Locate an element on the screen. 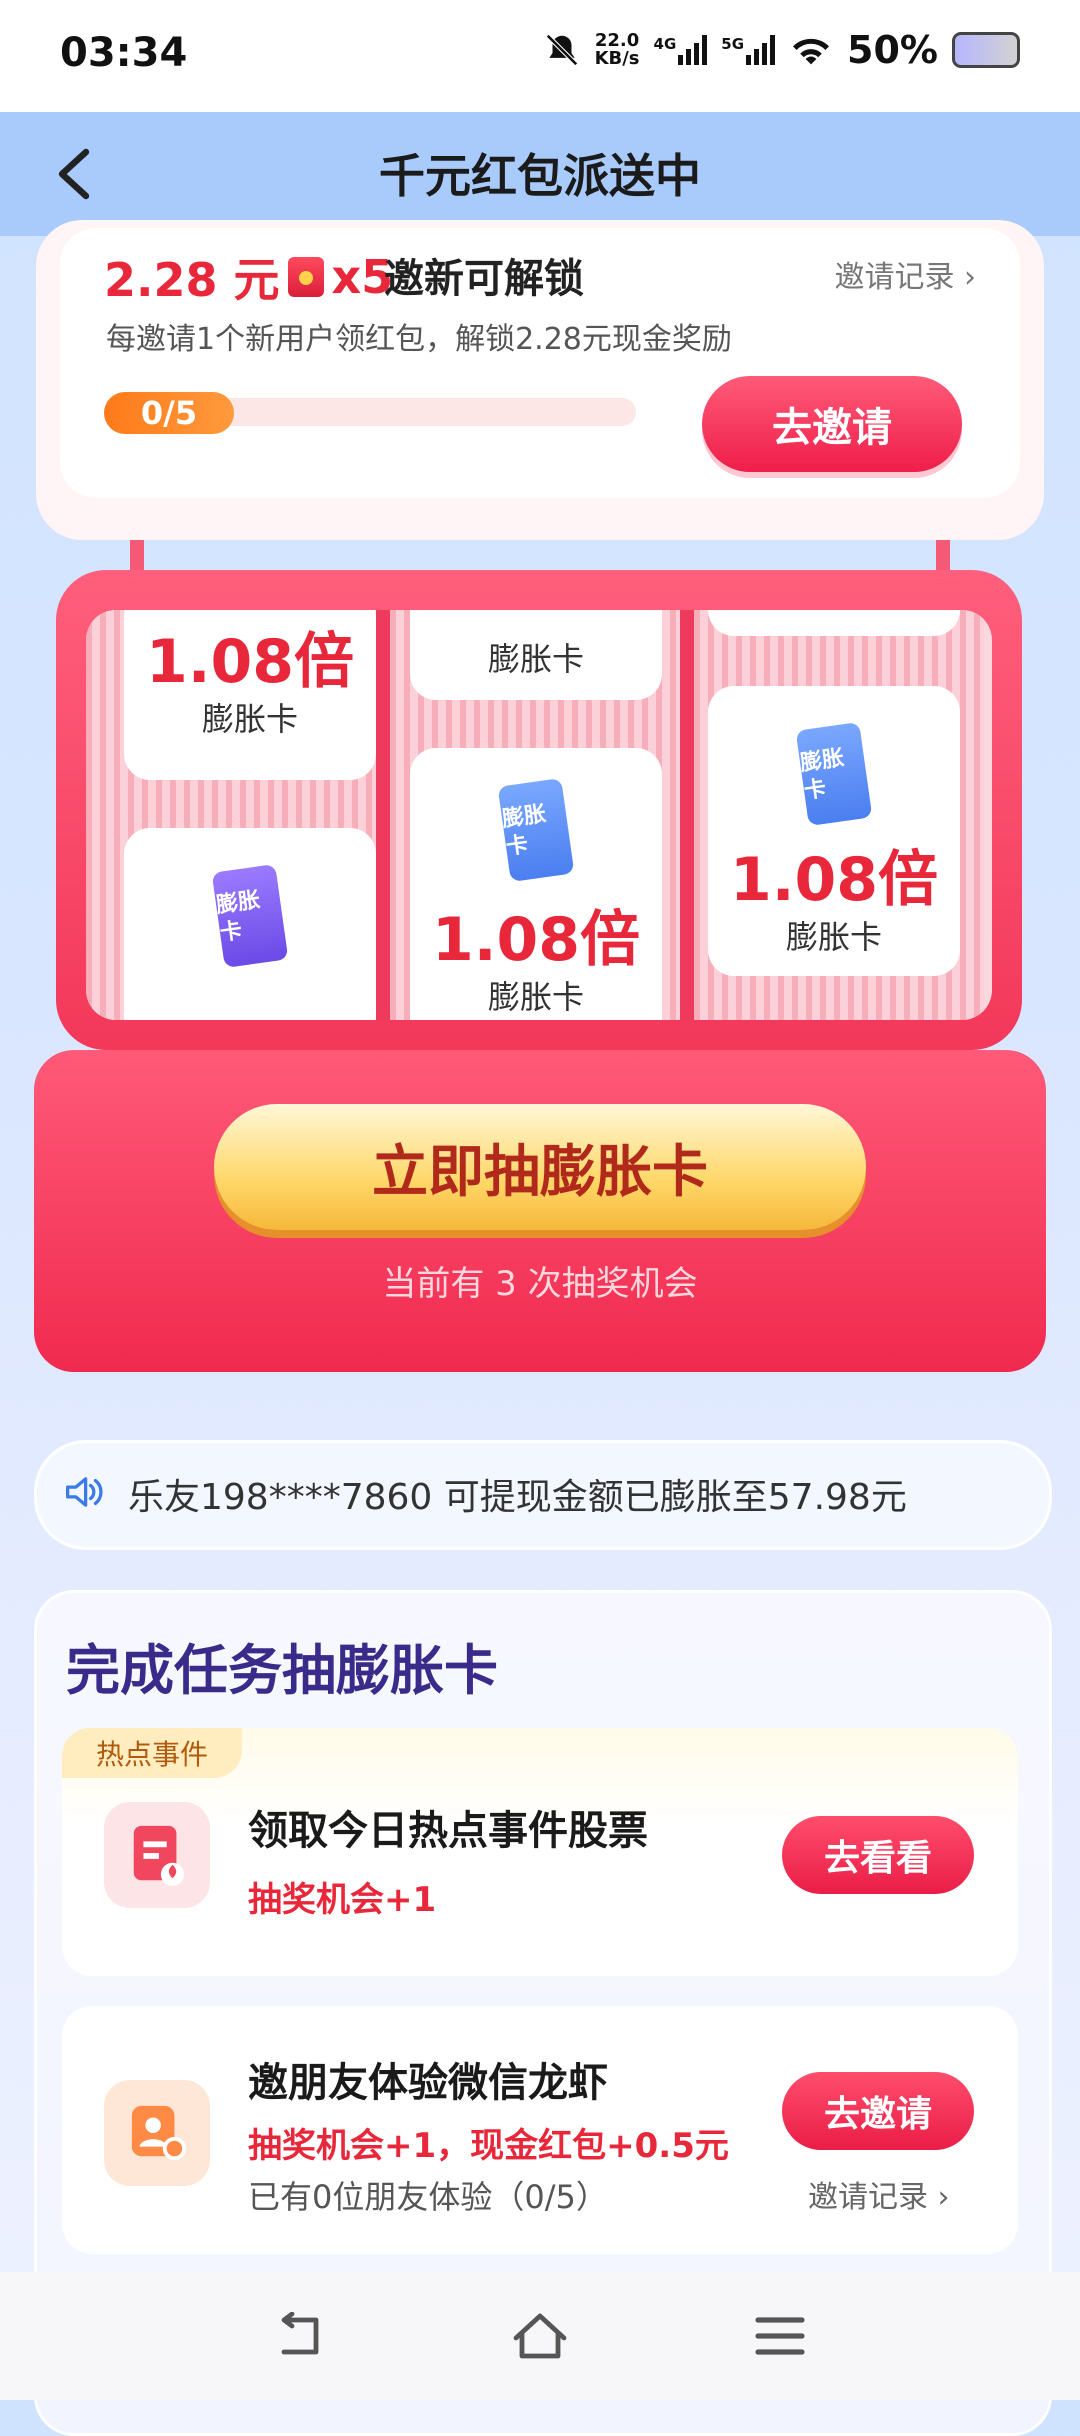 The width and height of the screenshot is (1080, 2436). home-nav-icon is located at coordinates (540, 2336).